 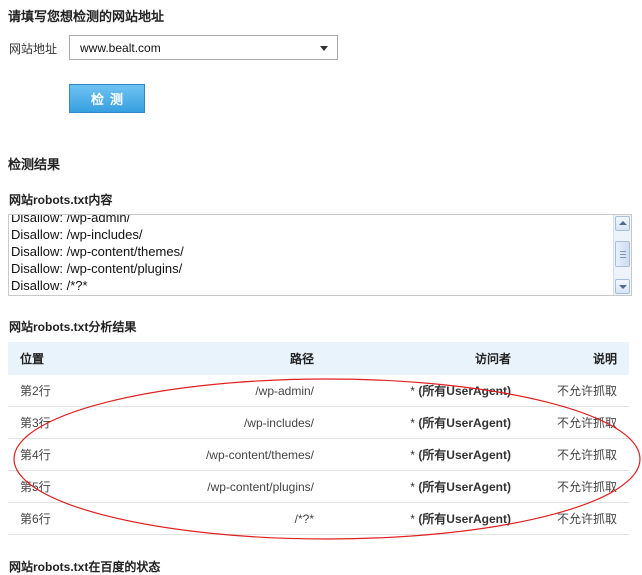 What do you see at coordinates (77, 234) in the screenshot?
I see `robots-line: Disallow: /wp-includes/` at bounding box center [77, 234].